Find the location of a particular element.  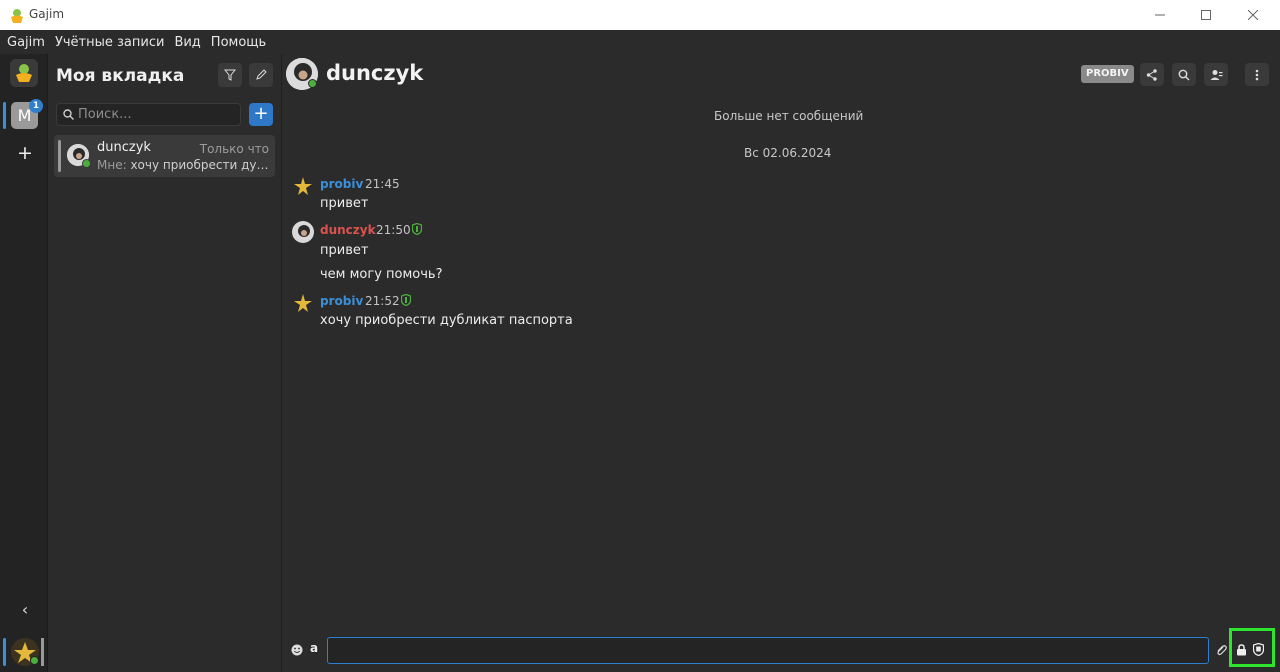

search-box is located at coordinates (148, 114).